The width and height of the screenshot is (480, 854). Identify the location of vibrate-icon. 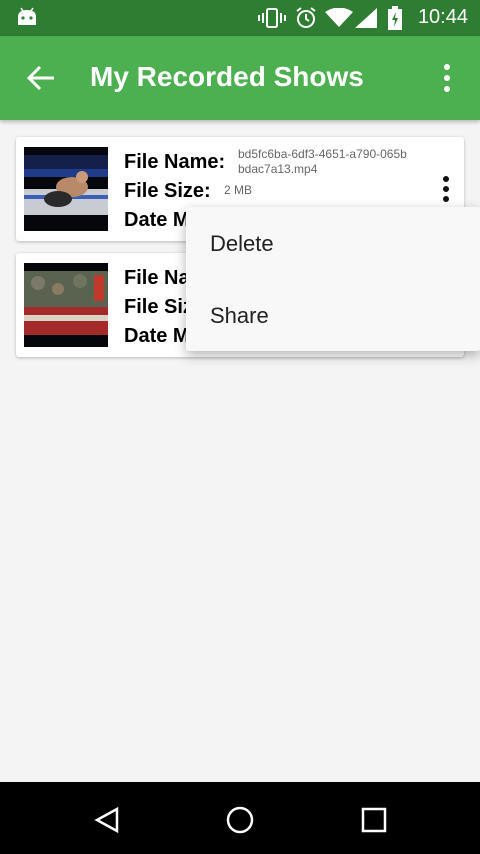
(272, 18).